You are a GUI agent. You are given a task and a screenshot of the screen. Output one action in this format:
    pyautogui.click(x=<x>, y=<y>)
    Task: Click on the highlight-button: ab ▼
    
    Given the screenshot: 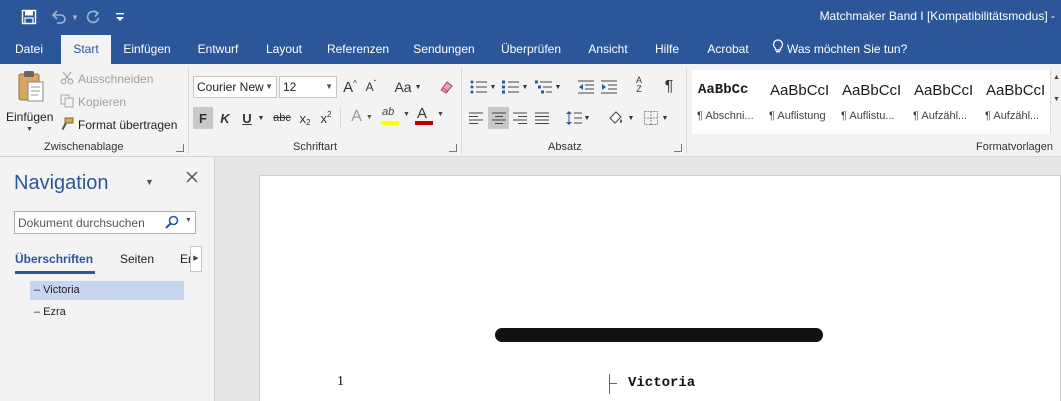 What is the action you would take?
    pyautogui.click(x=396, y=117)
    